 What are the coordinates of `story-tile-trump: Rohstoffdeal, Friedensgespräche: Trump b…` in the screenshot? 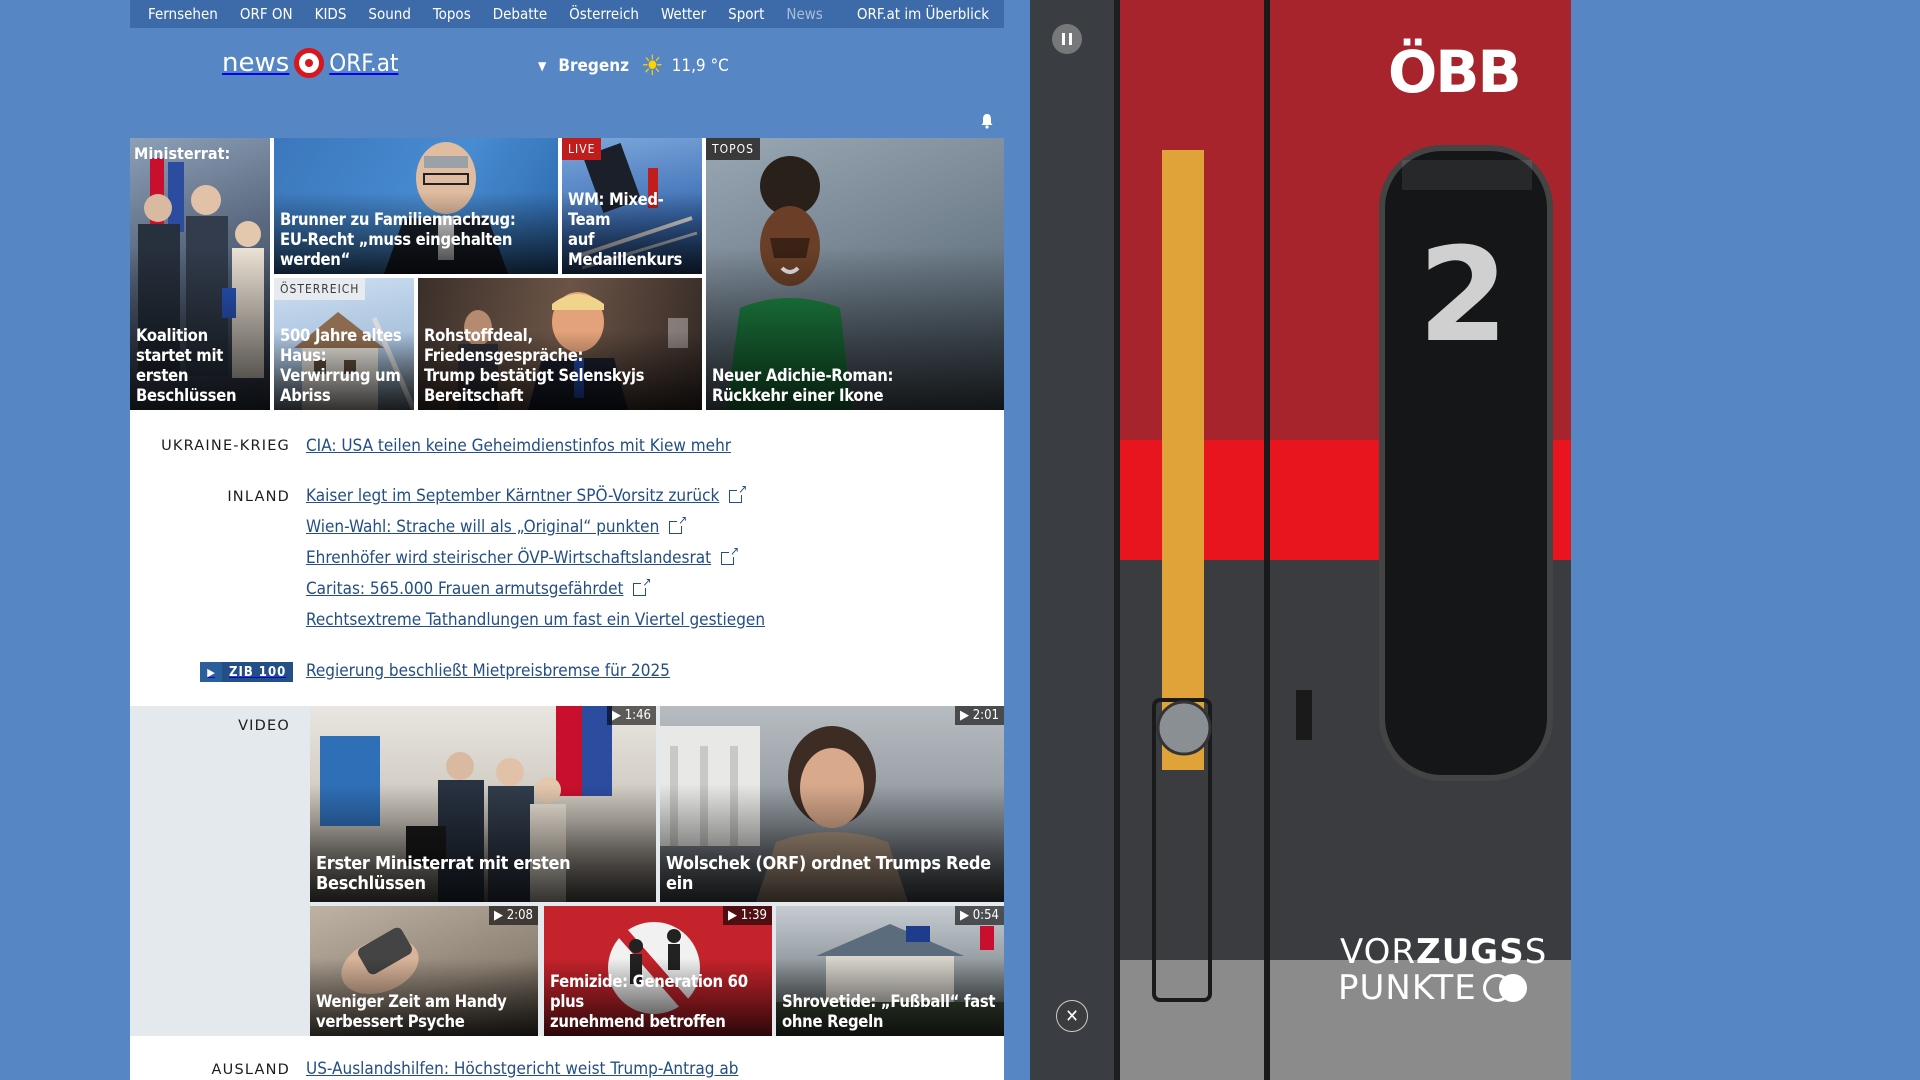 It's located at (560, 344).